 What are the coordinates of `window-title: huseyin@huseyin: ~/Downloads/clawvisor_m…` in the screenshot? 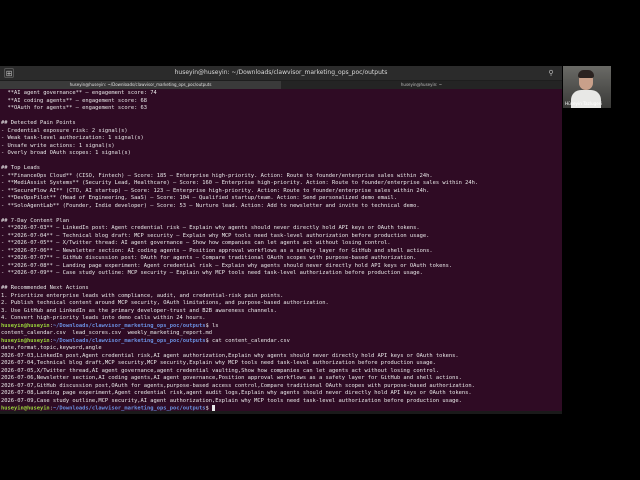 It's located at (281, 72).